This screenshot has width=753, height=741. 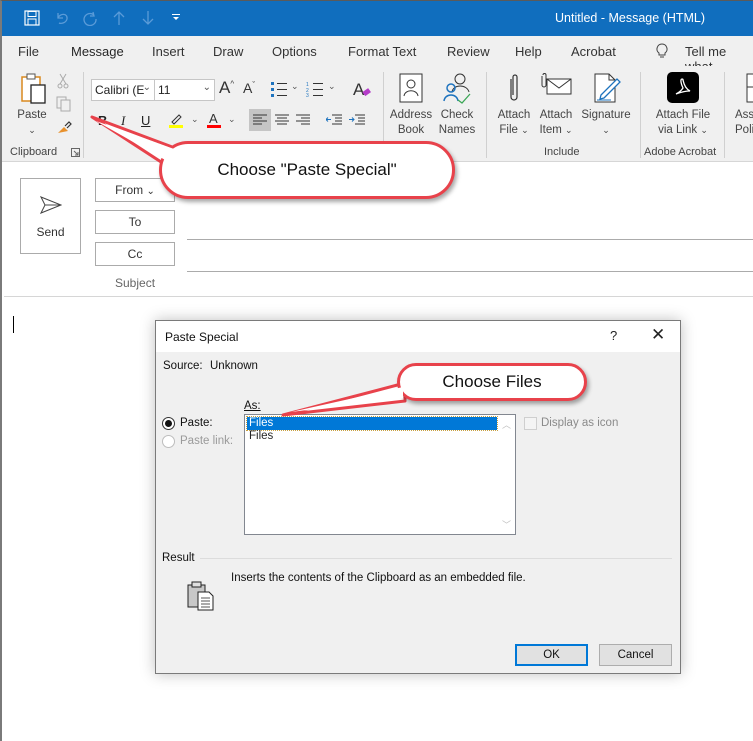 What do you see at coordinates (606, 115) in the screenshot?
I see `signature-label: Signature` at bounding box center [606, 115].